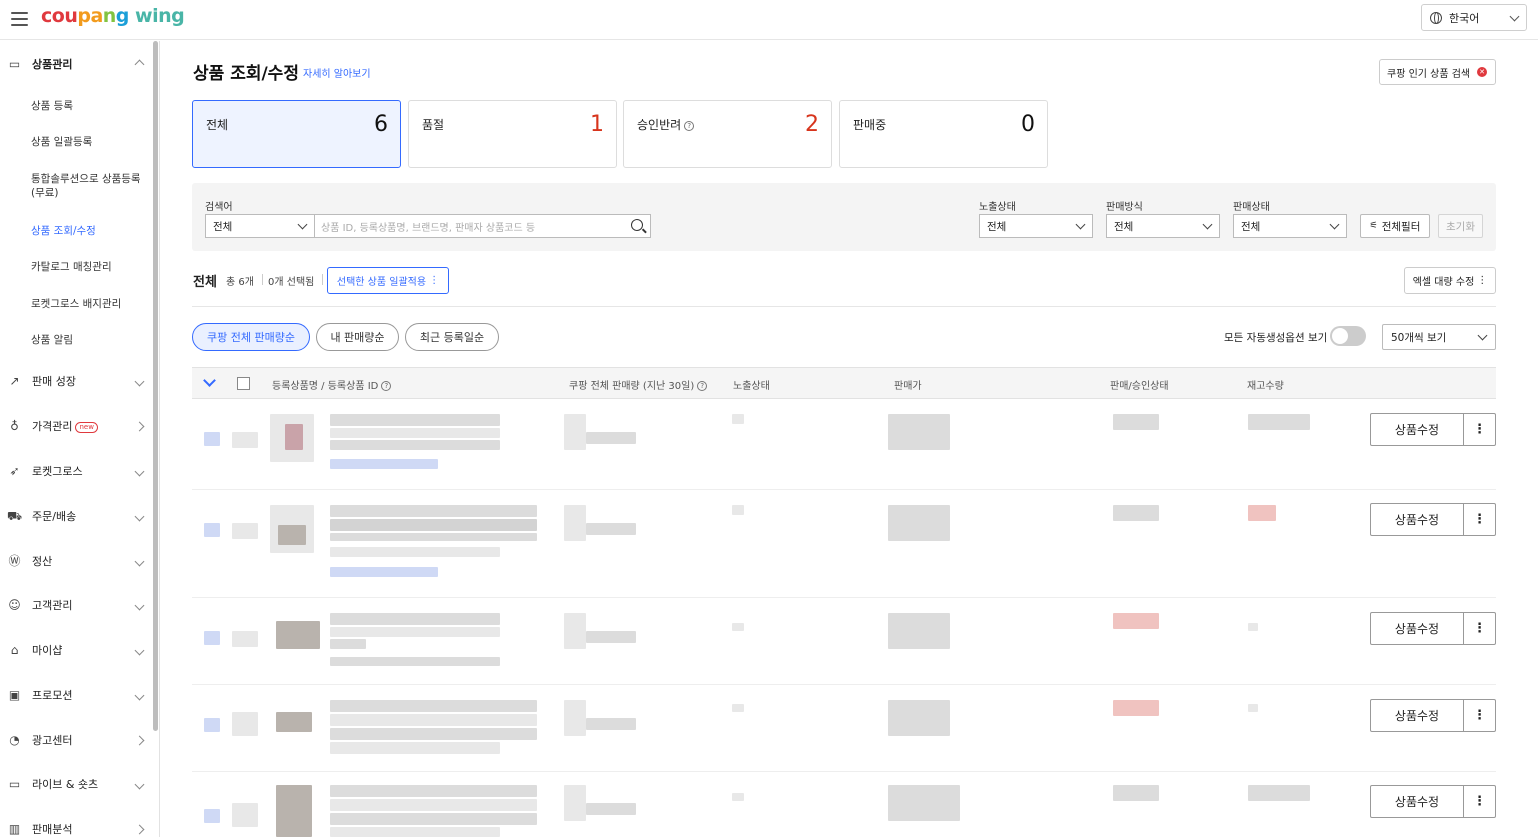 Image resolution: width=1538 pixels, height=837 pixels. Describe the element at coordinates (1290, 226) in the screenshot. I see `sale-status-select: 전체` at that location.